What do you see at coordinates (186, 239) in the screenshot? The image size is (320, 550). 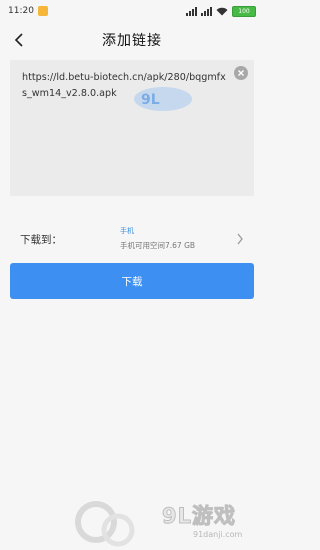 I see `storage-select: 手机 手机可用空间7.67 GB` at bounding box center [186, 239].